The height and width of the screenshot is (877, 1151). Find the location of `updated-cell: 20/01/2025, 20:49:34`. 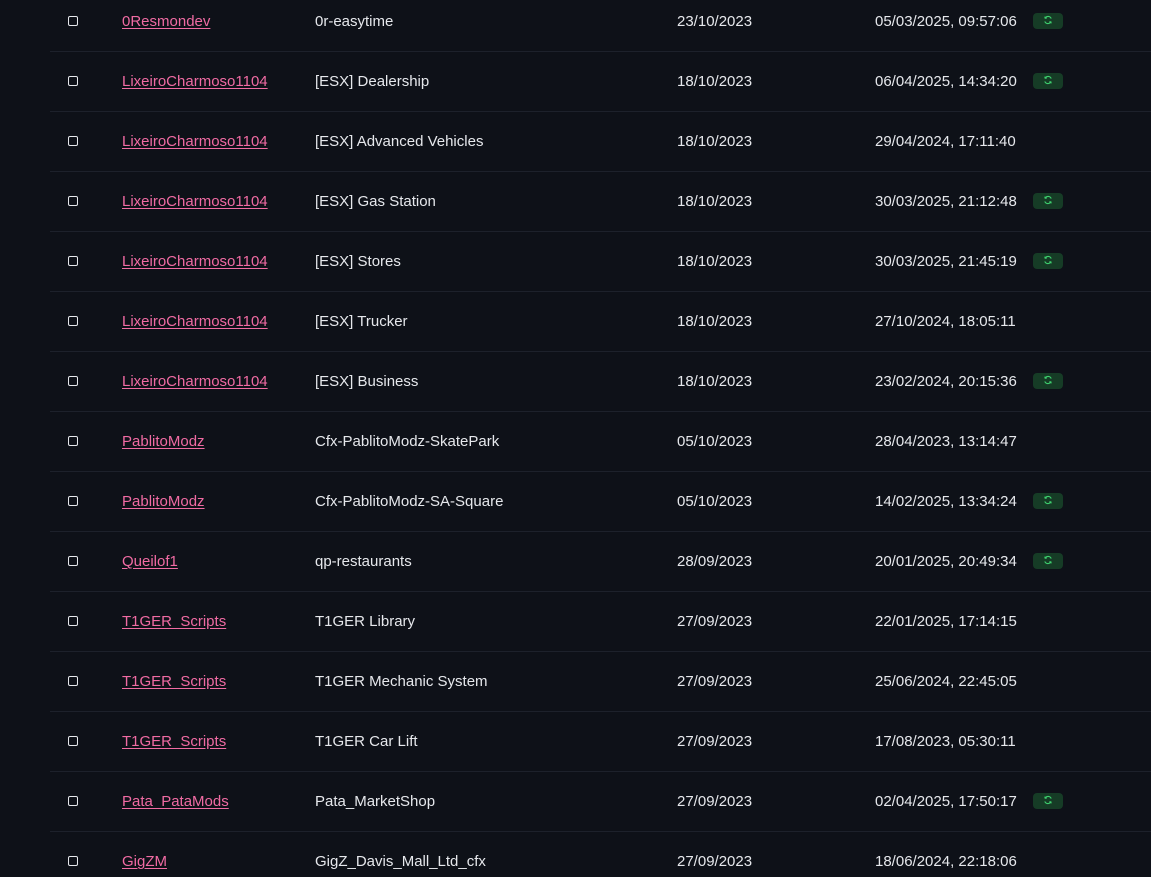

updated-cell: 20/01/2025, 20:49:34 is located at coordinates (969, 562).